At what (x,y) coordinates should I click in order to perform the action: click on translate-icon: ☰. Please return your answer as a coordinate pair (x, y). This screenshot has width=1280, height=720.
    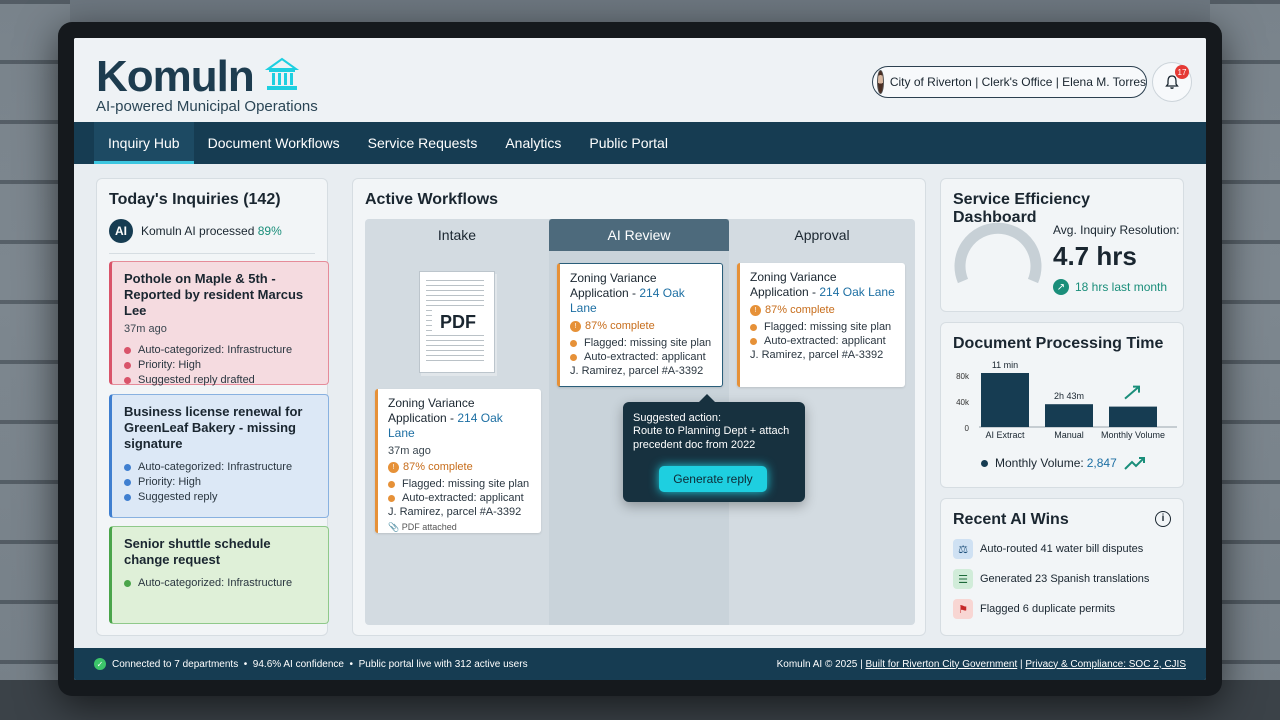
    Looking at the image, I should click on (963, 579).